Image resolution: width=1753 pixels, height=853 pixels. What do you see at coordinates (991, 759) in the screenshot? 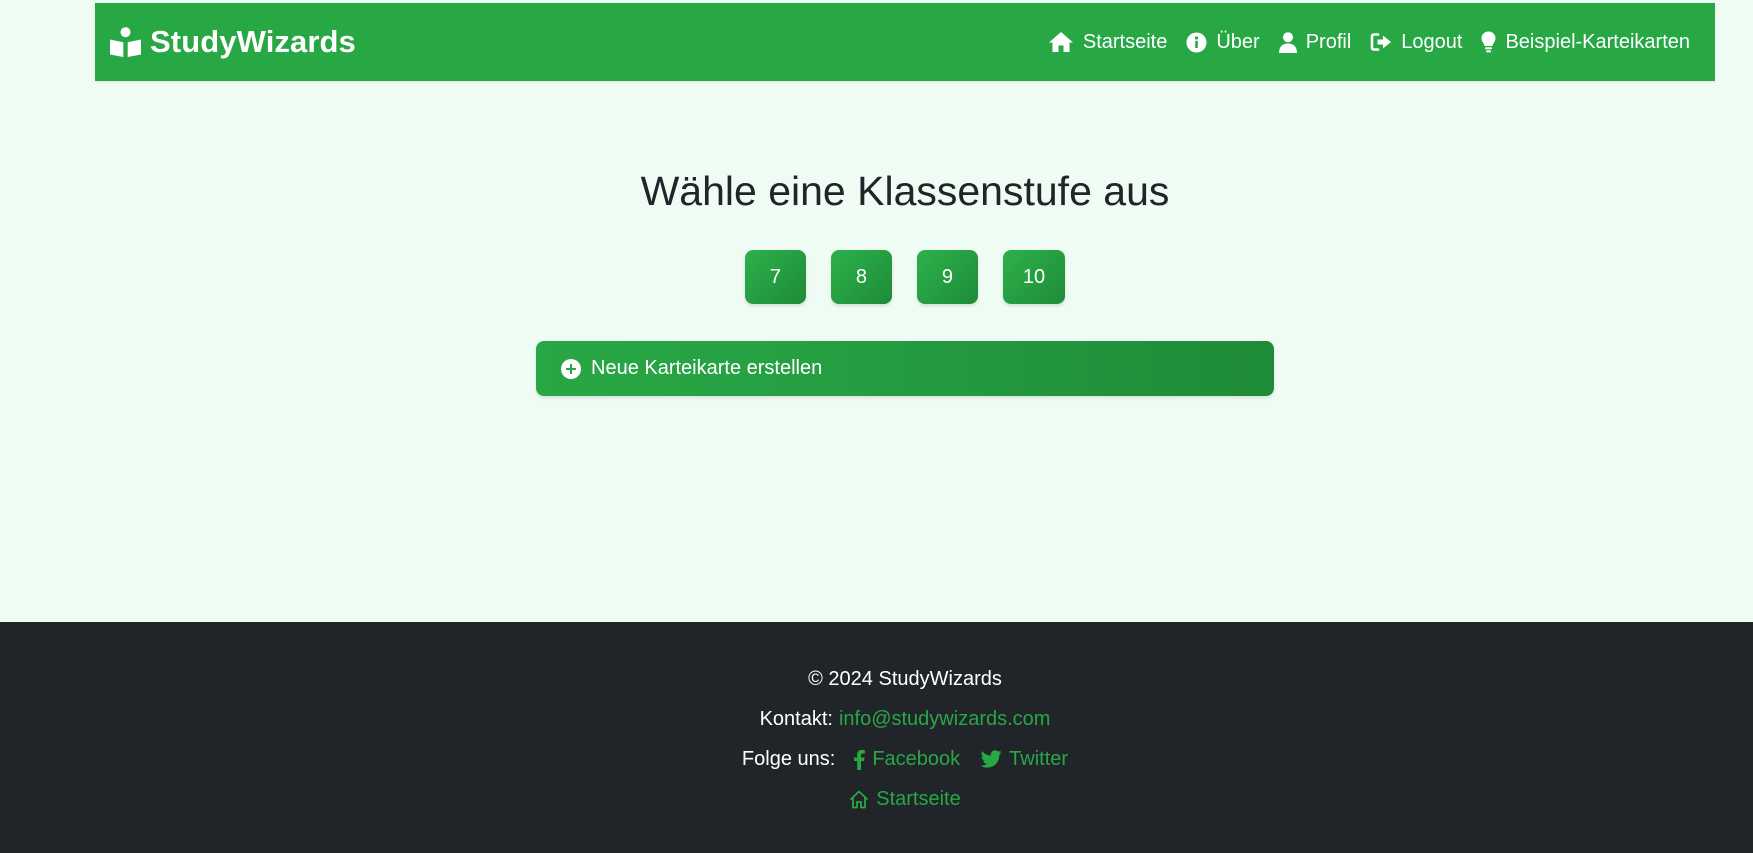
I see `twitter-icon` at bounding box center [991, 759].